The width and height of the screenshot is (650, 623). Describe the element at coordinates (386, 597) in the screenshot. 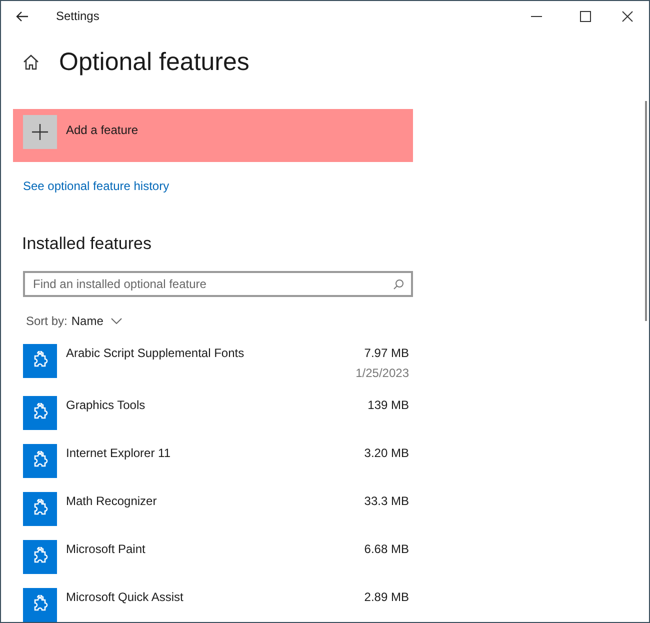

I see `feature-size: 2.89 MB` at that location.